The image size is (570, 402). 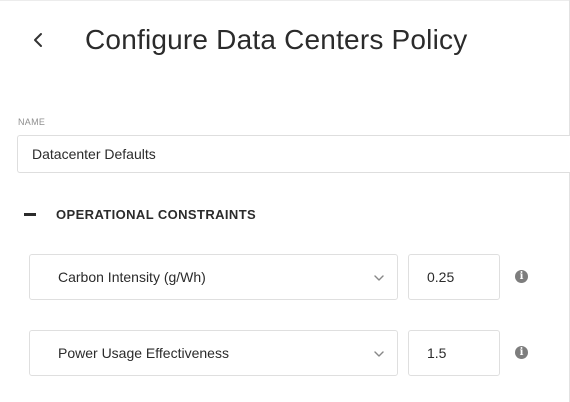 I want to click on section-title: OPERATIONAL CONSTRAINTS, so click(x=156, y=214).